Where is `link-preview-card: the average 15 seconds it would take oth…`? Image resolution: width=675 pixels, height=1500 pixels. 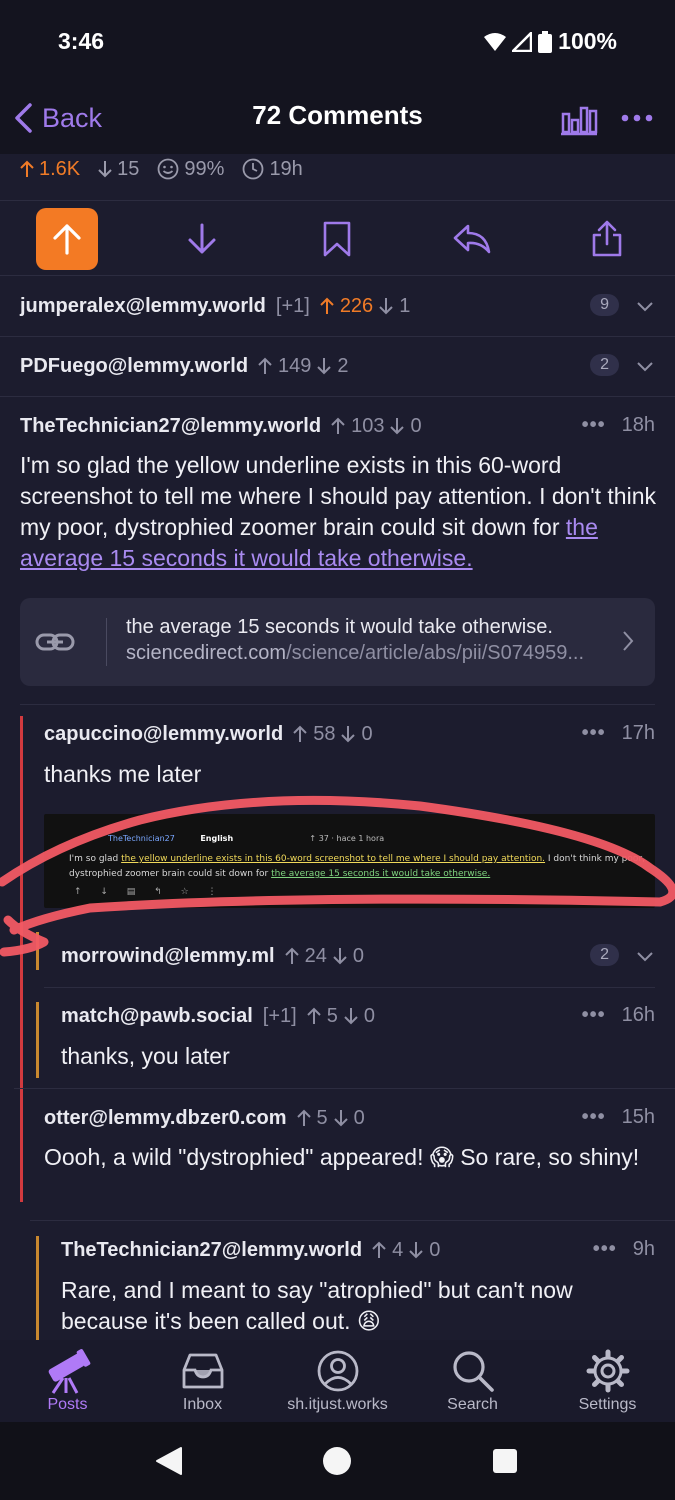
link-preview-card: the average 15 seconds it would take oth… is located at coordinates (337, 642).